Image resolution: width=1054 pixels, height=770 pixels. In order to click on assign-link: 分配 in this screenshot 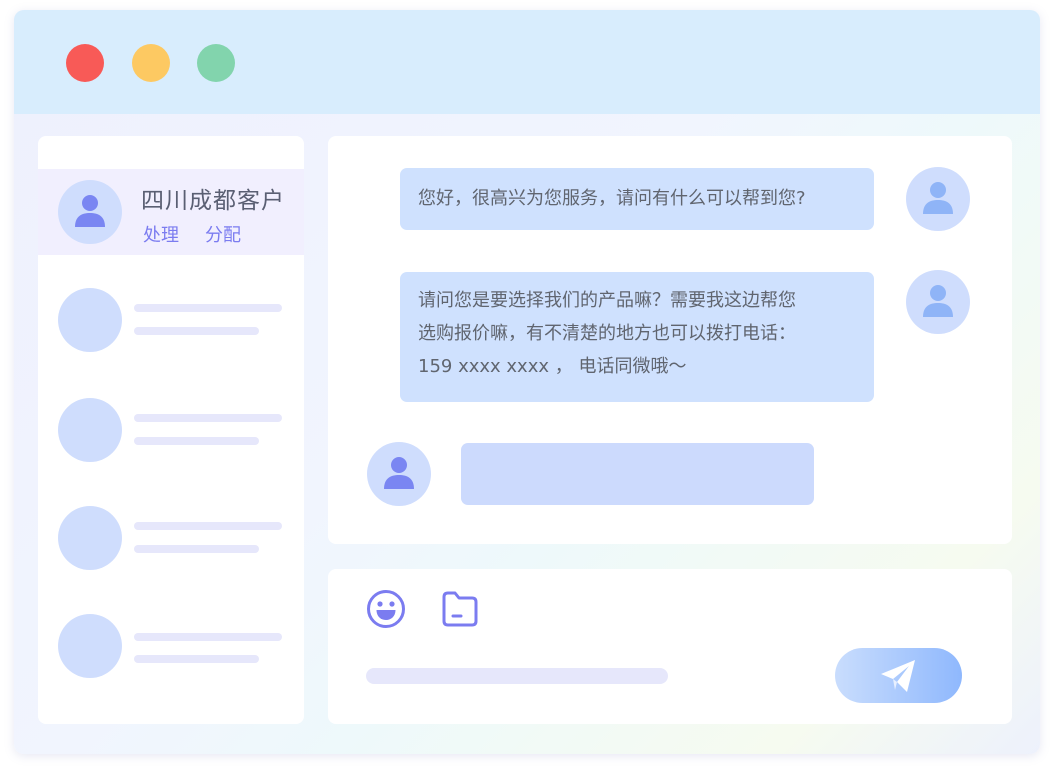, I will do `click(223, 234)`.